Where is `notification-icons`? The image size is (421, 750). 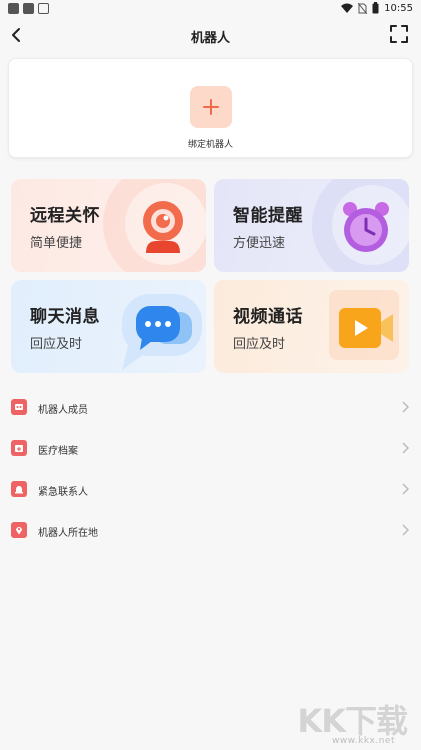
notification-icons is located at coordinates (28, 8).